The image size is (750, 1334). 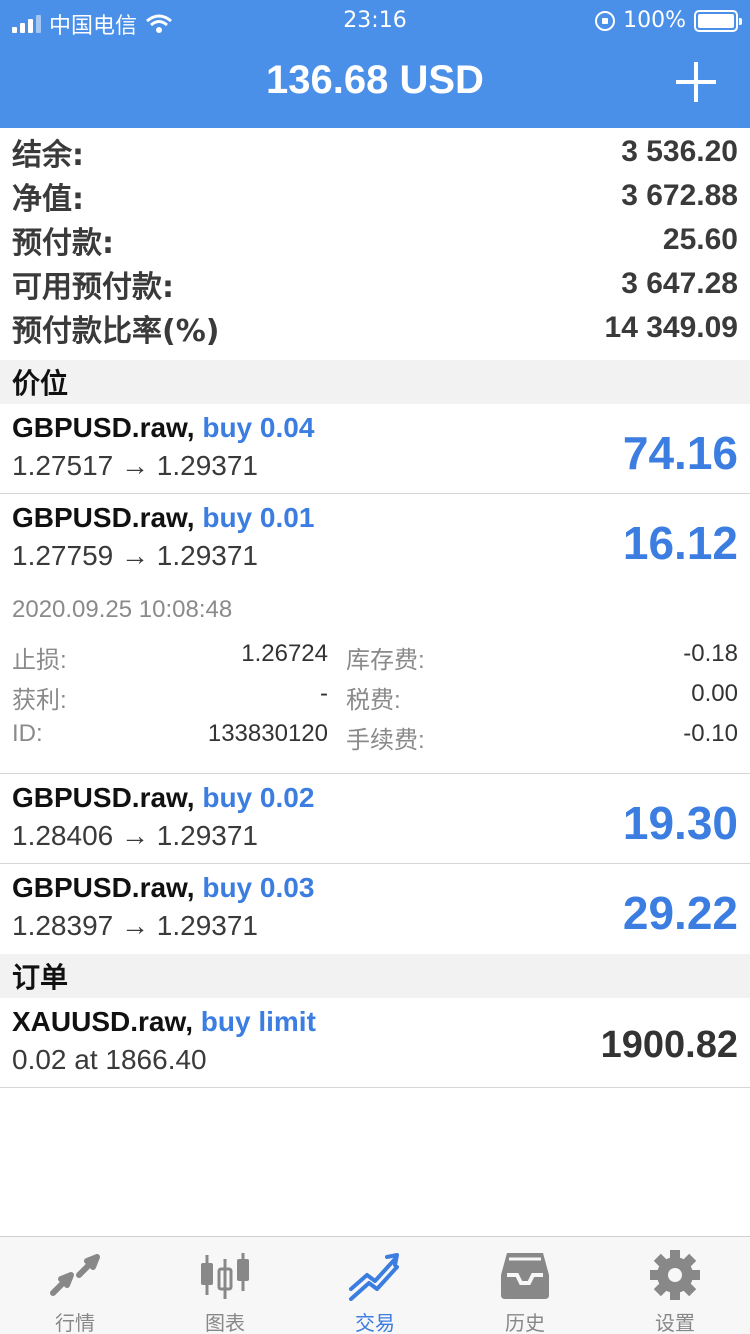 I want to click on detail-row: ID: 133830120 手续费: -0.10, so click(x=375, y=740).